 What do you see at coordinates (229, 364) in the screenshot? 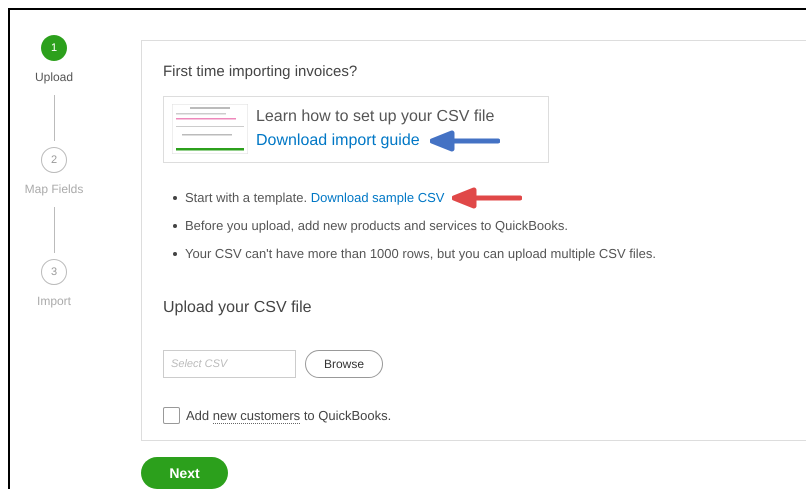
I see `file-field: Select CSV` at bounding box center [229, 364].